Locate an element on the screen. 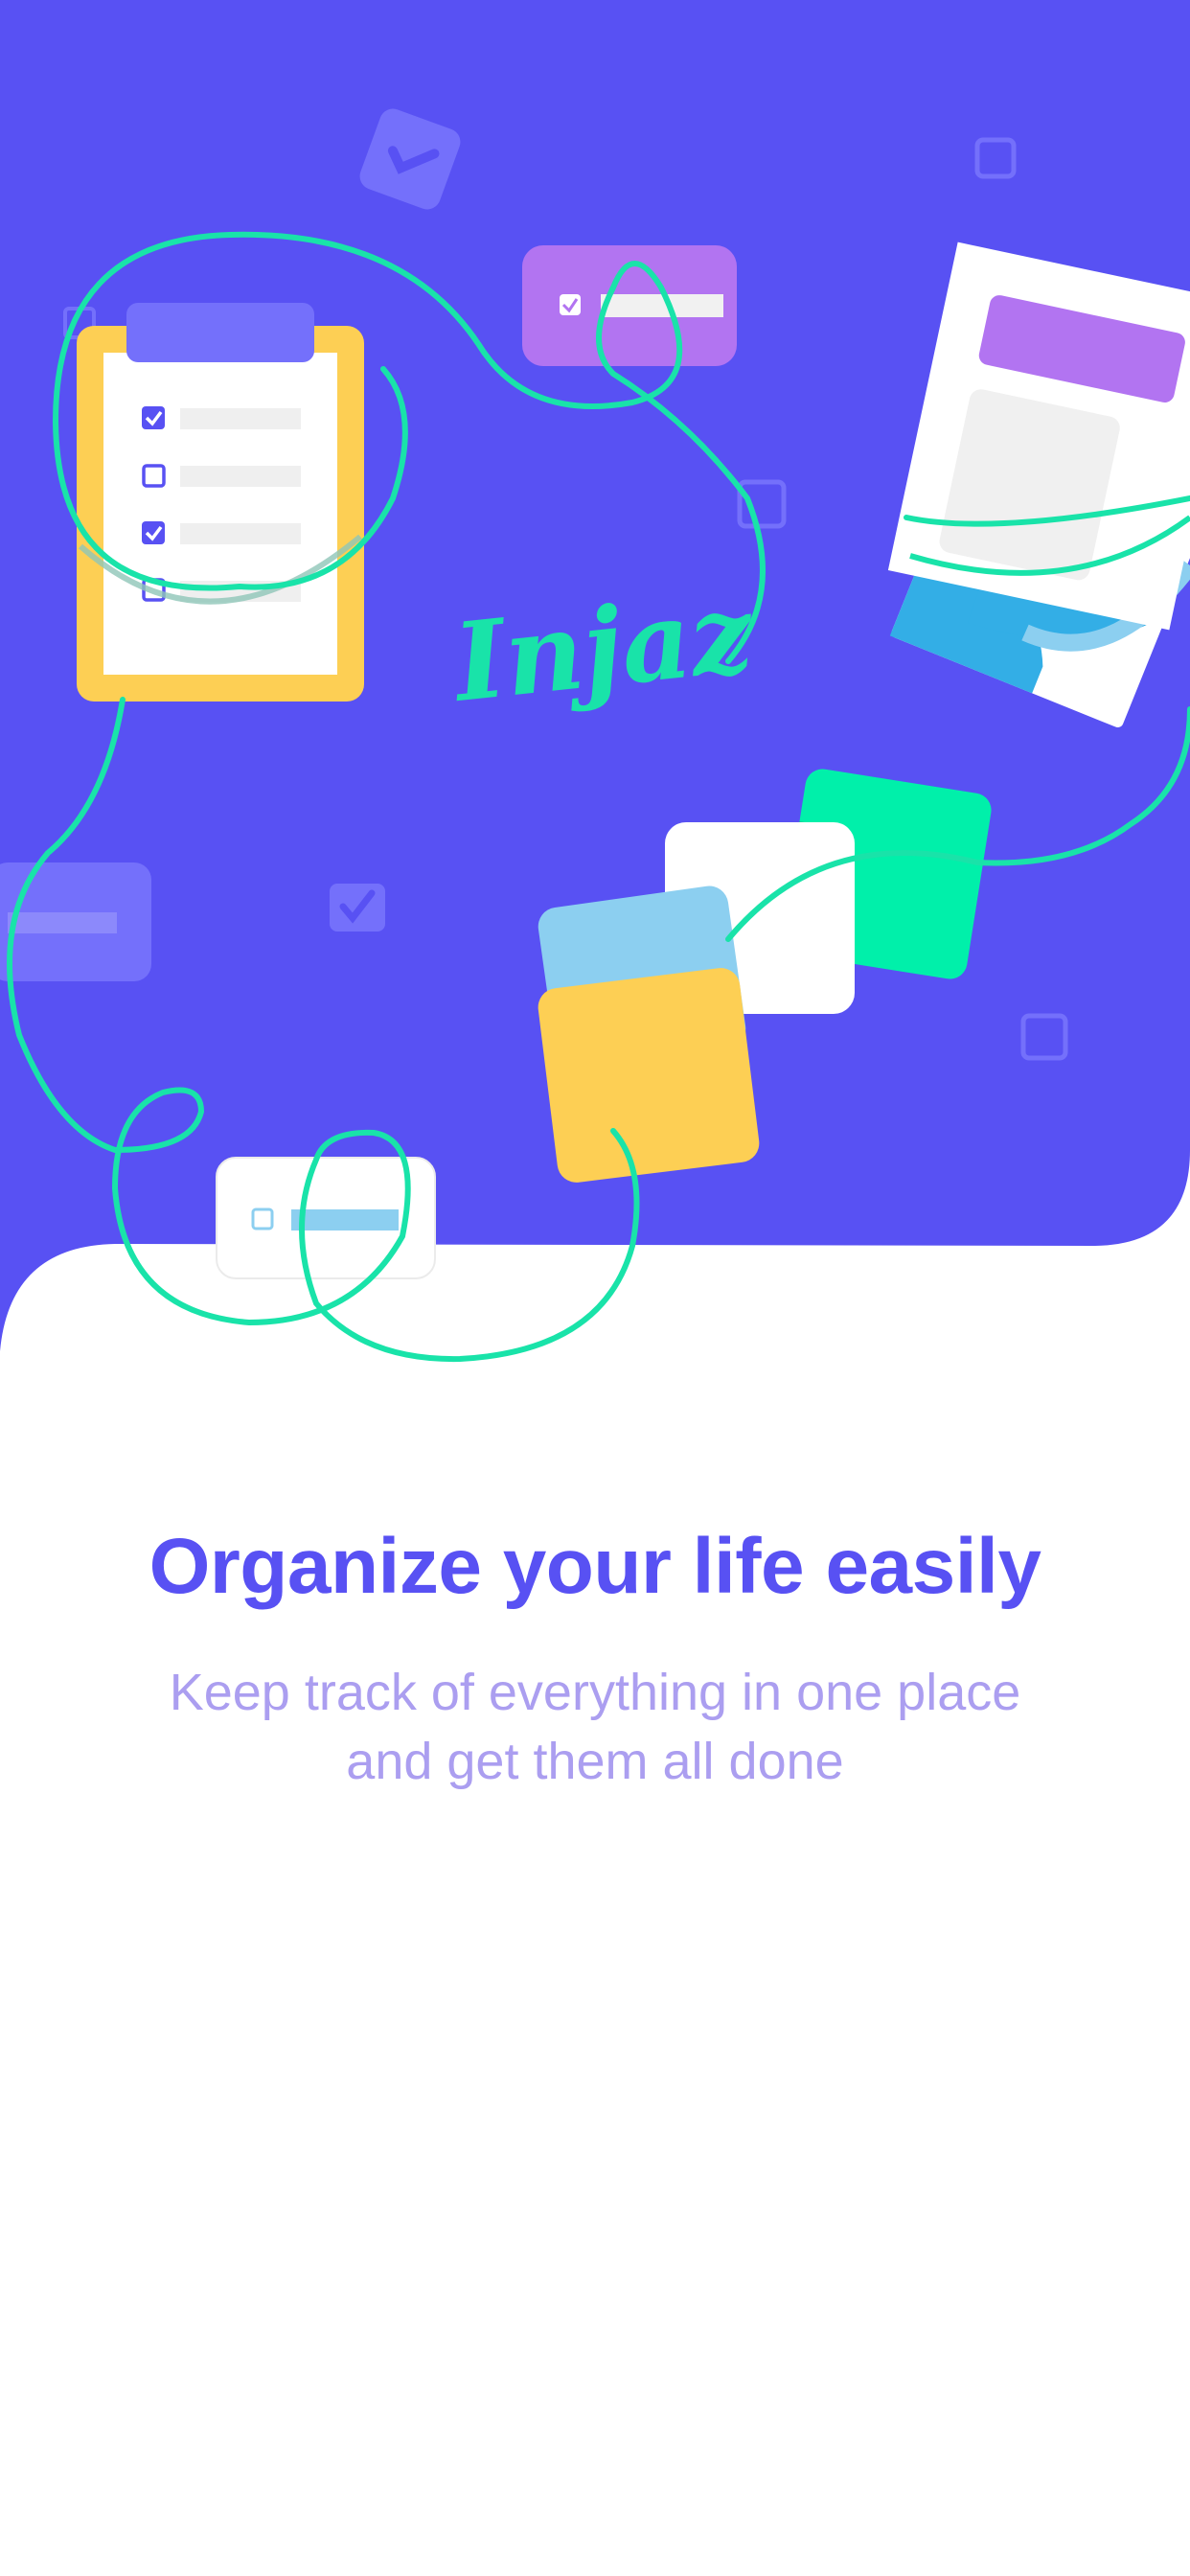 This screenshot has width=1190, height=2576. decorative-faded-card is located at coordinates (76, 922).